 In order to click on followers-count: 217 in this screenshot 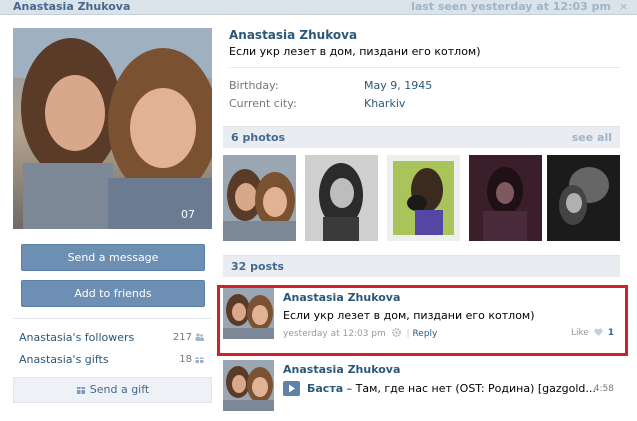, I will do `click(188, 337)`.